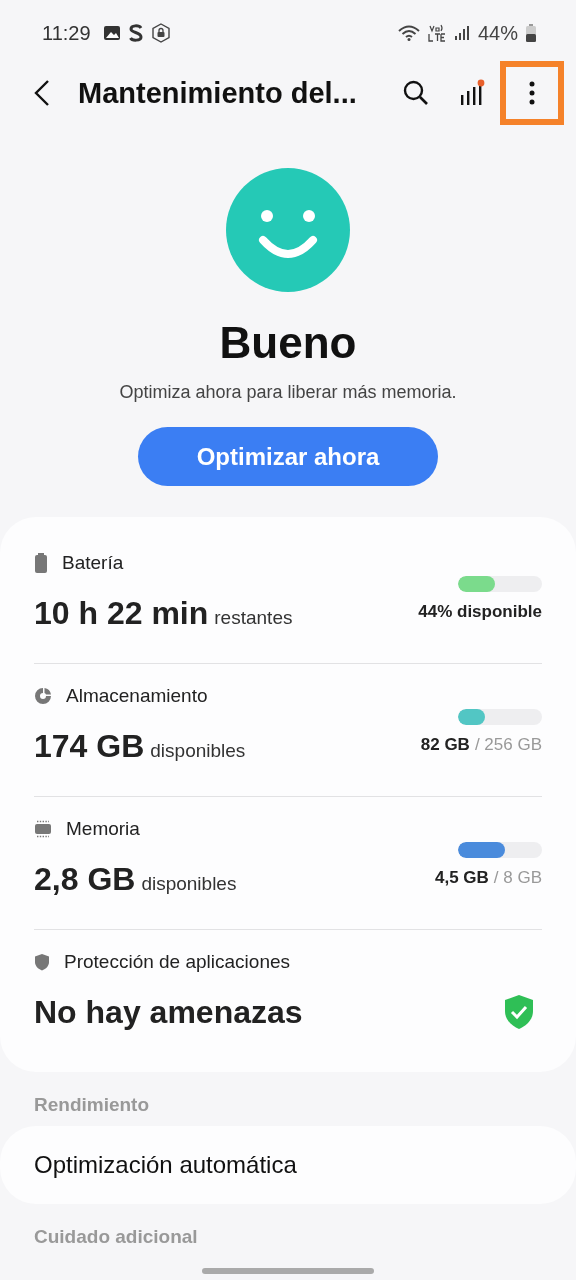  I want to click on item-label: Memoria, so click(103, 829).